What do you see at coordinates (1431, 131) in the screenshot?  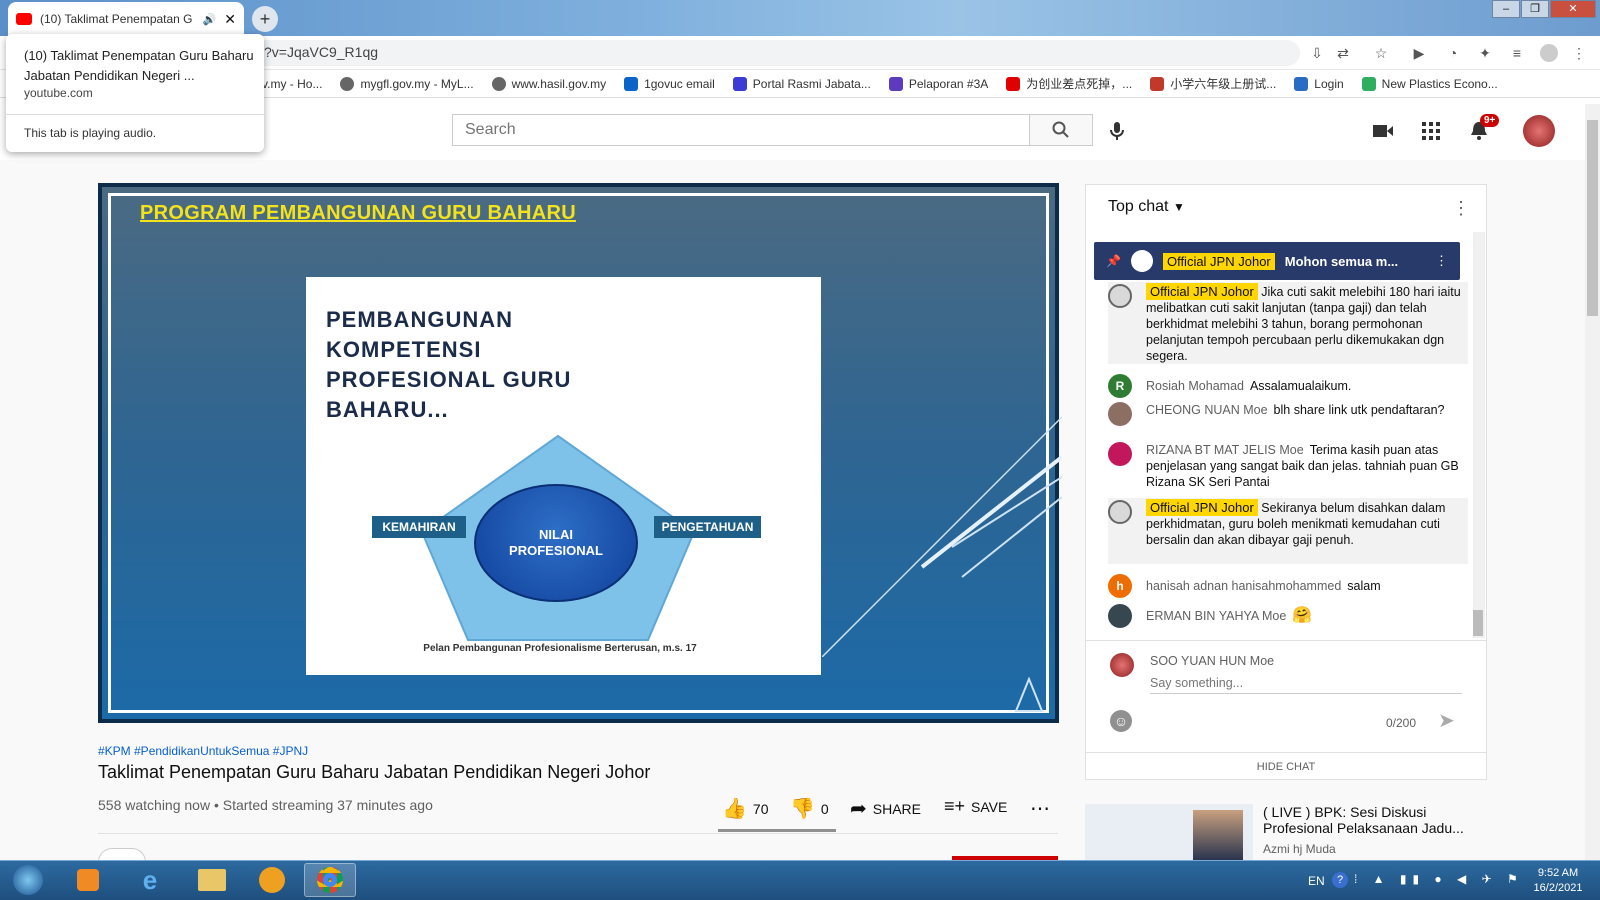 I see `apps-grid-icon` at bounding box center [1431, 131].